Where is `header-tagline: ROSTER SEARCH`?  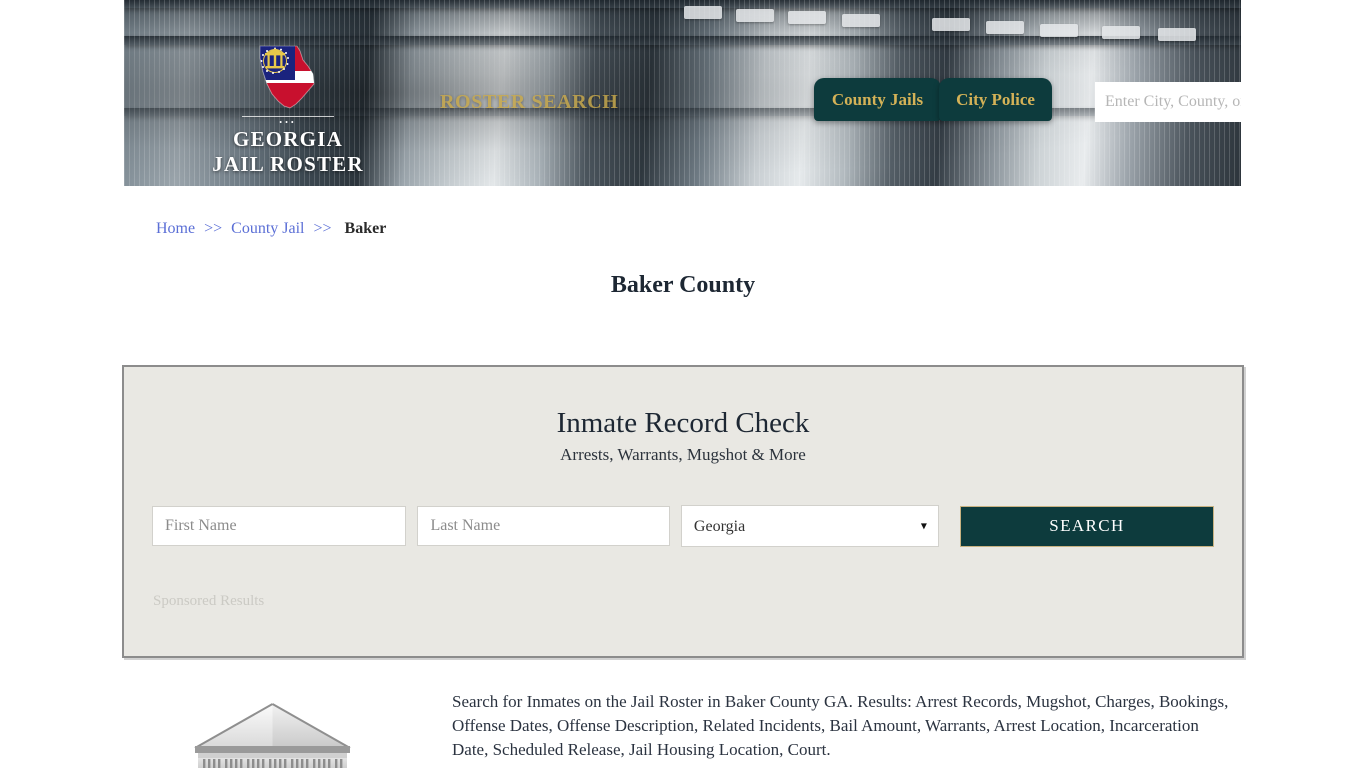 header-tagline: ROSTER SEARCH is located at coordinates (529, 102).